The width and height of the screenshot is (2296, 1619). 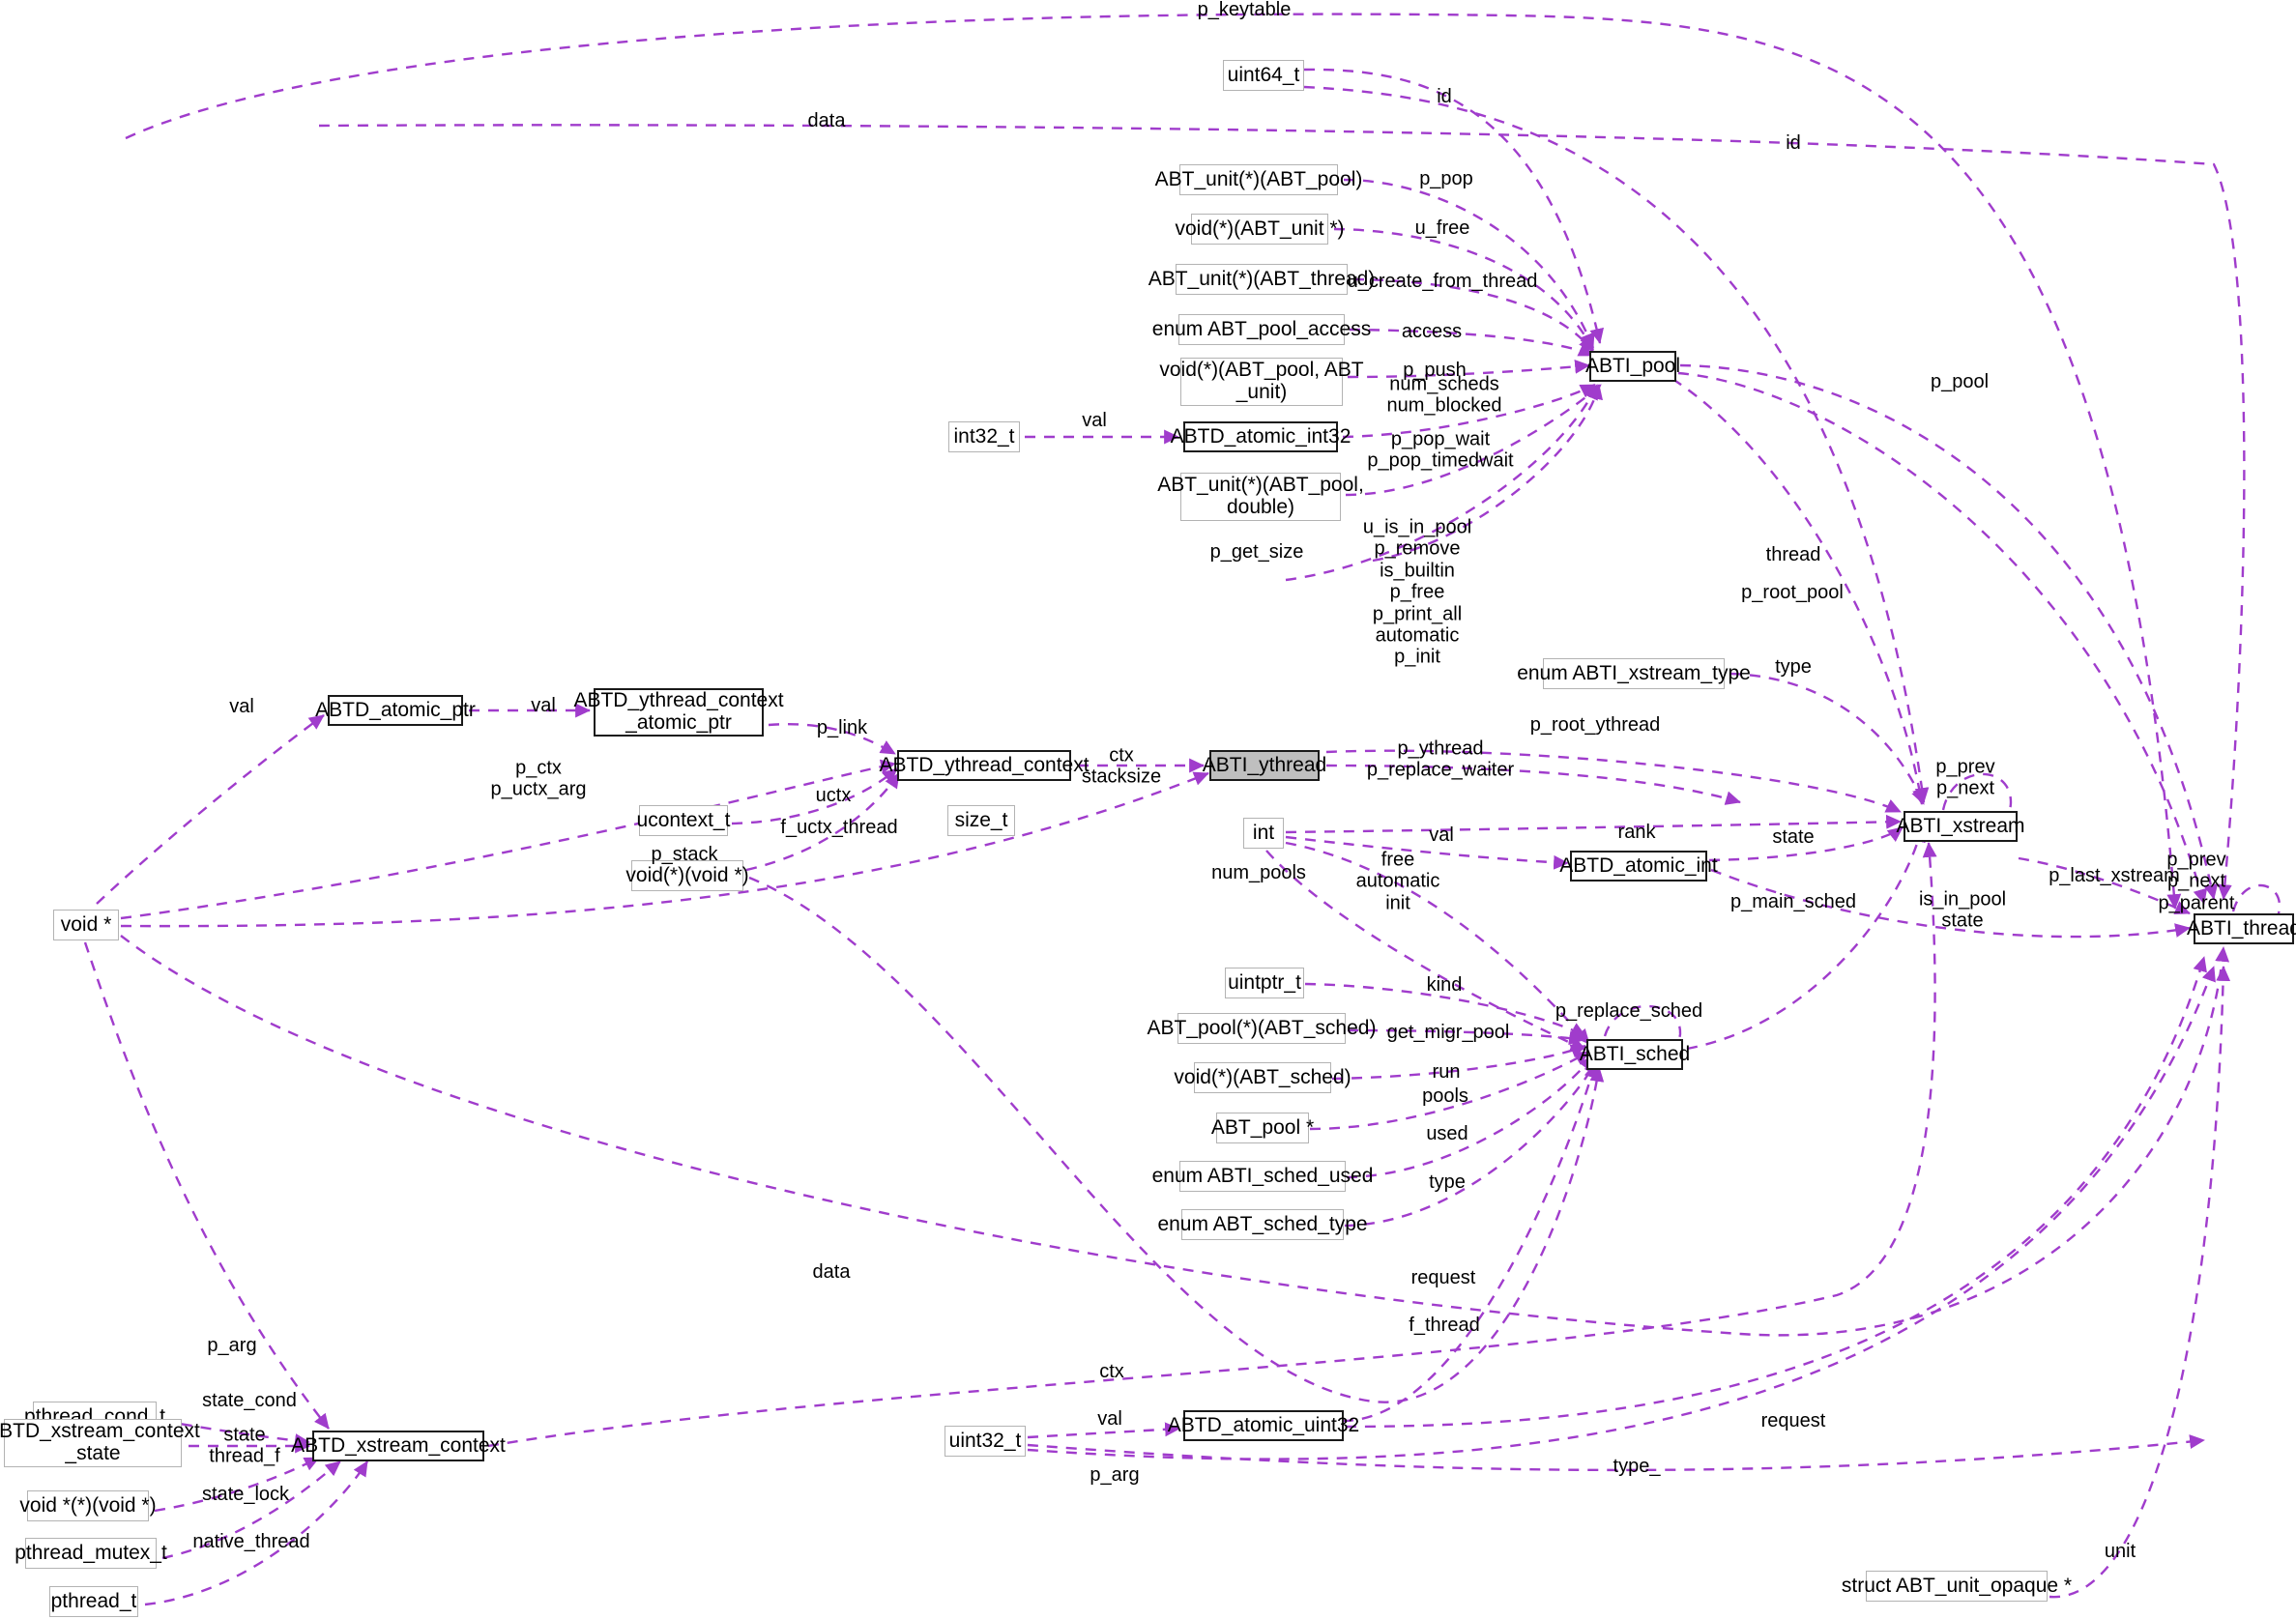 I want to click on node-size_t: size_t, so click(x=981, y=821).